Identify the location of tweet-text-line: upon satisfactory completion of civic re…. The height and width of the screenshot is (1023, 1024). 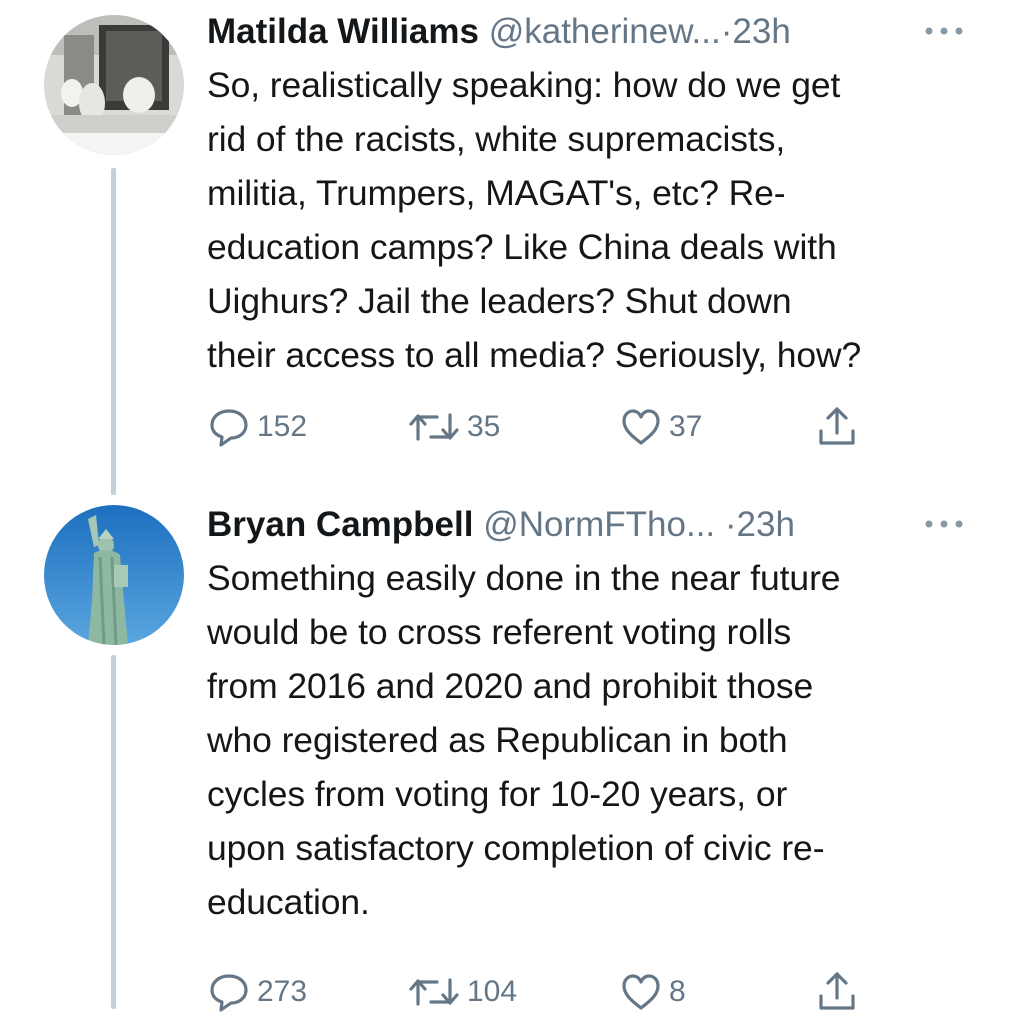
(516, 848).